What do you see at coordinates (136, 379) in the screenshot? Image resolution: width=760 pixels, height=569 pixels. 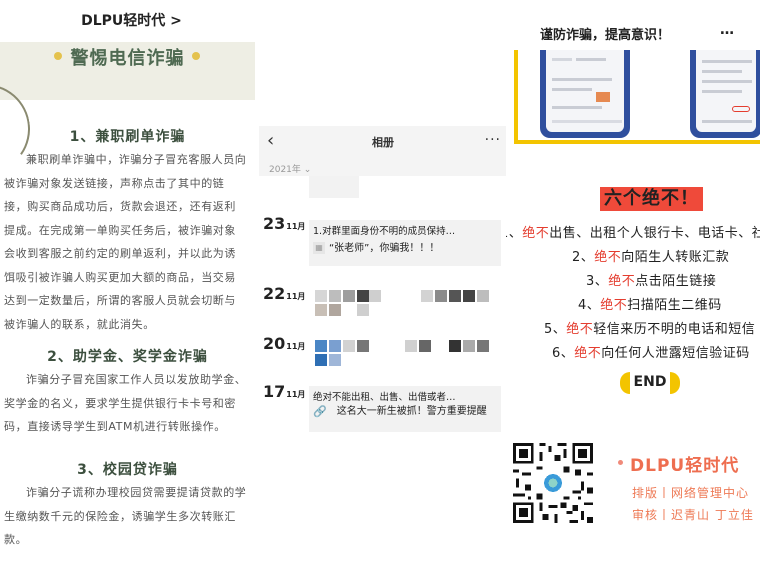 I see `text-line: 诈骗分子冒充国家工作人员以发放助学金、` at bounding box center [136, 379].